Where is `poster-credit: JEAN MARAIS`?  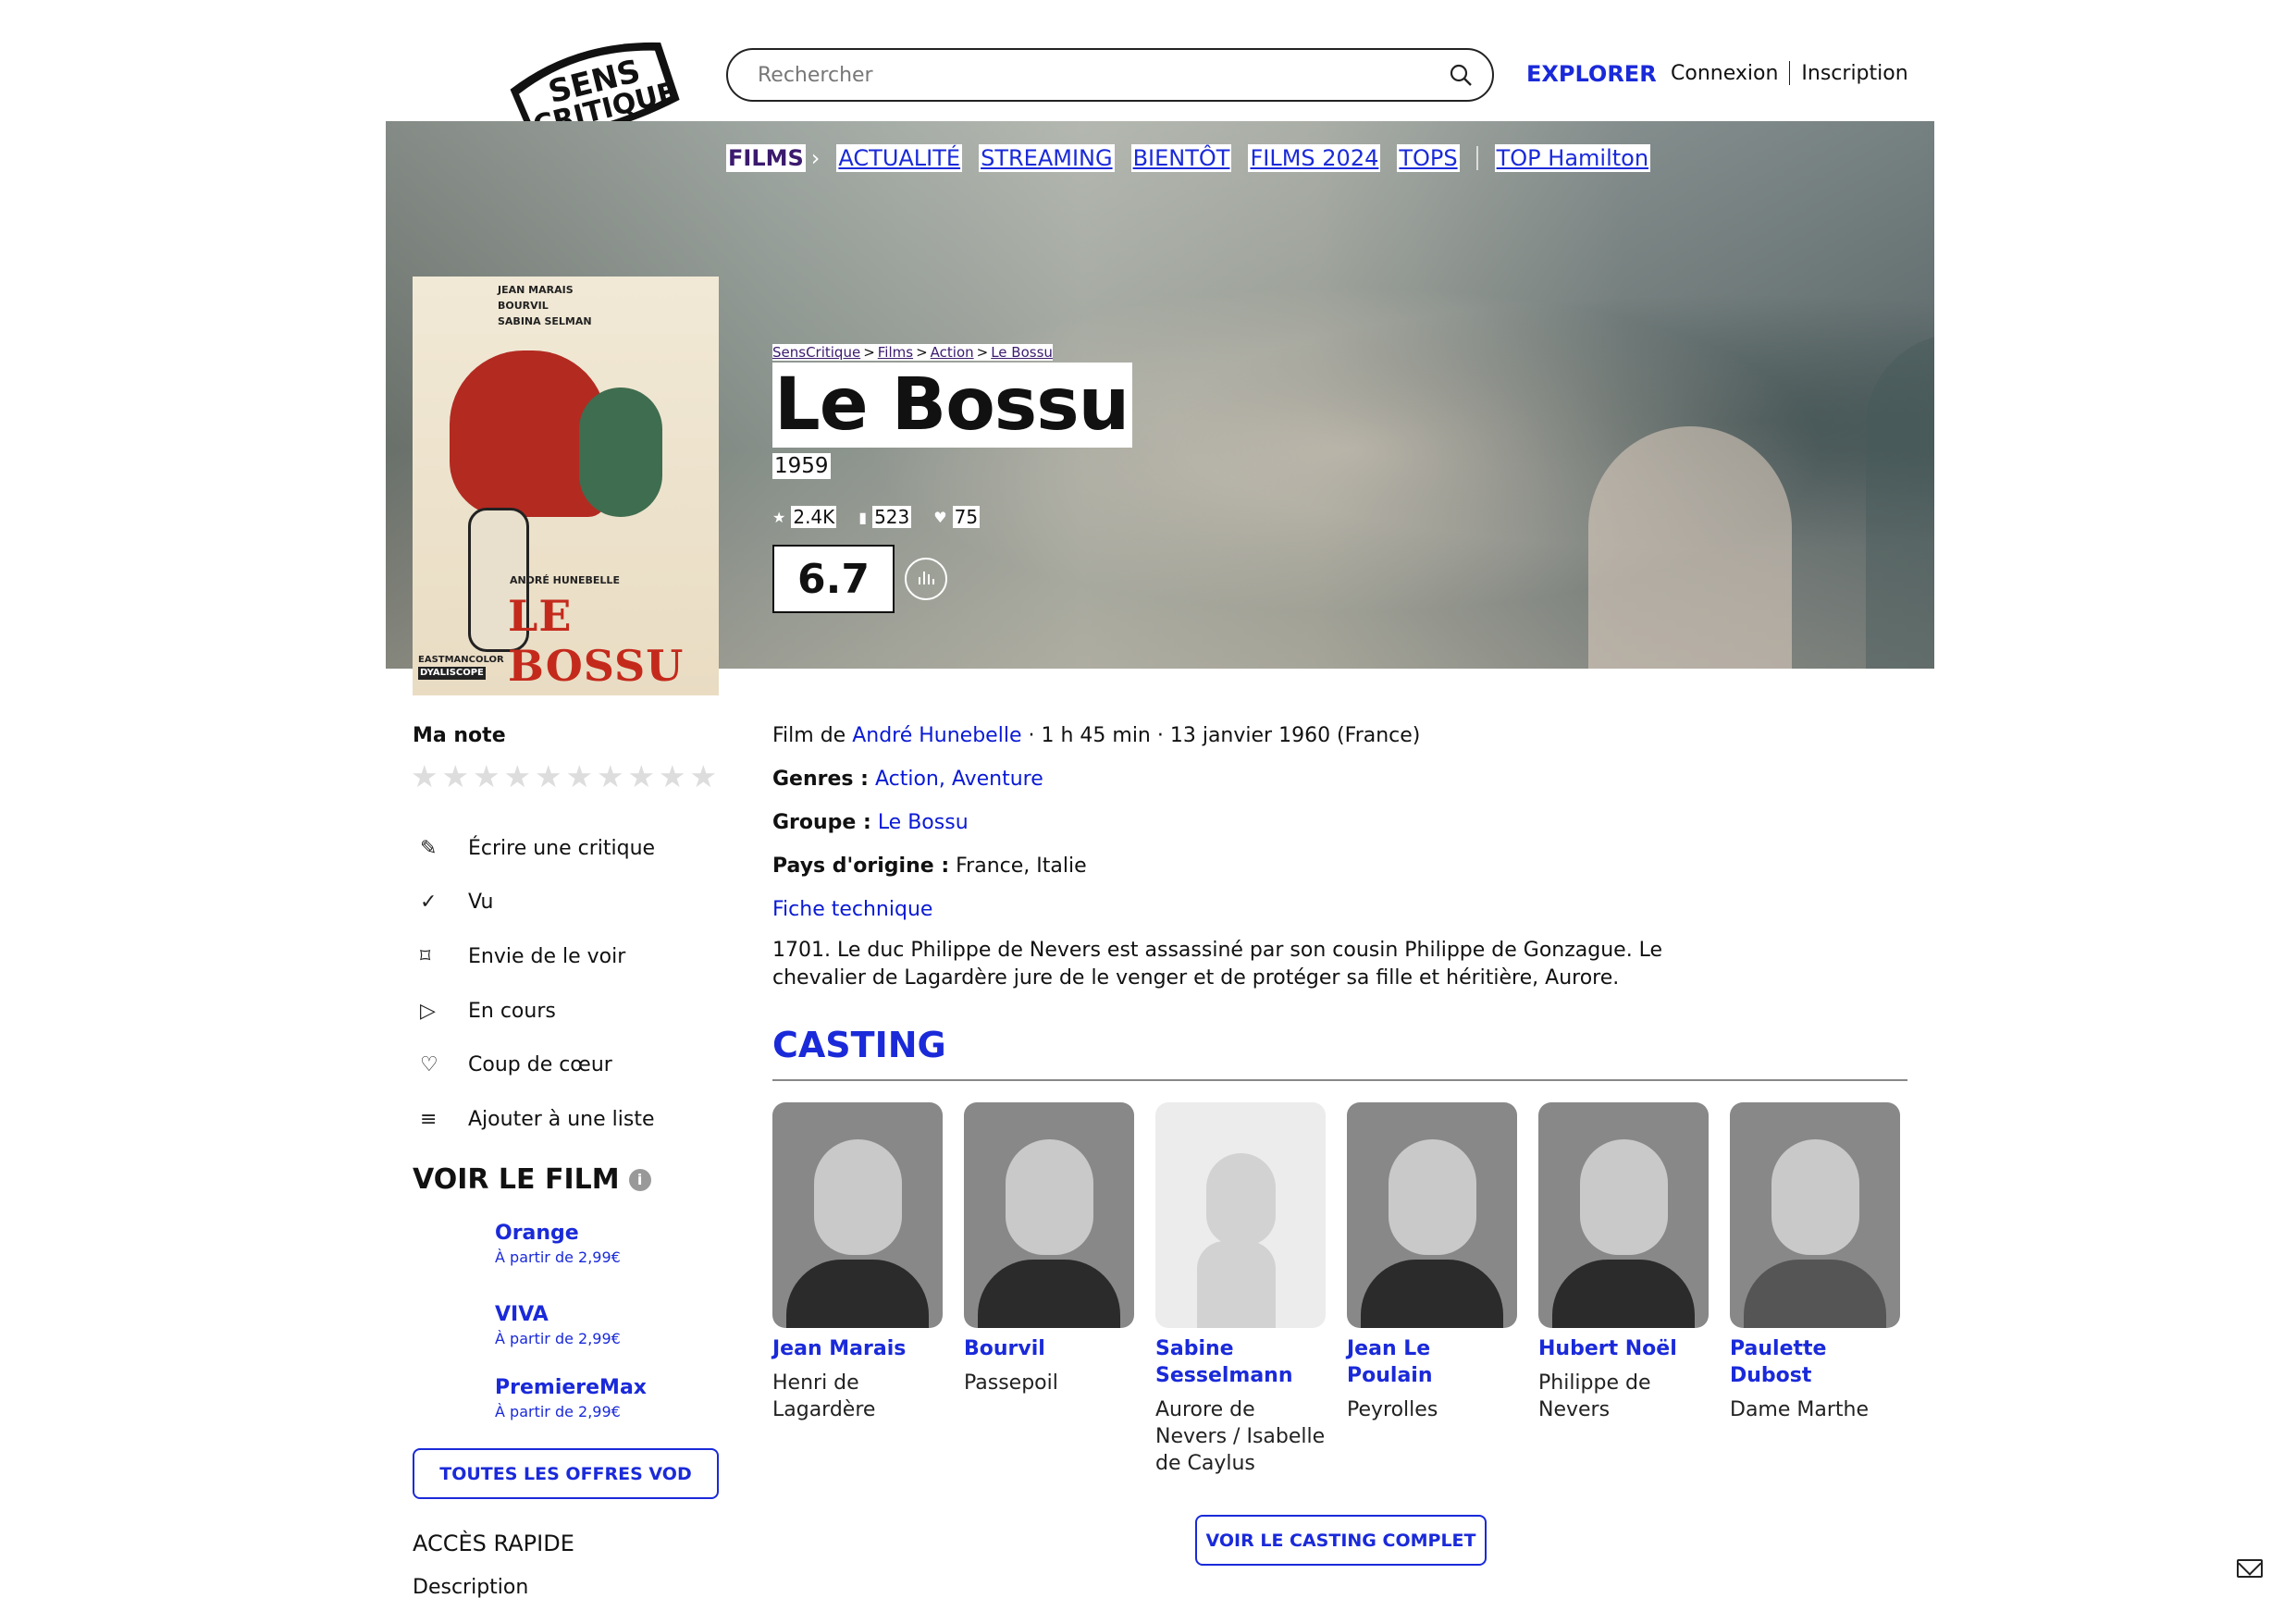
poster-credit: JEAN MARAIS is located at coordinates (536, 290).